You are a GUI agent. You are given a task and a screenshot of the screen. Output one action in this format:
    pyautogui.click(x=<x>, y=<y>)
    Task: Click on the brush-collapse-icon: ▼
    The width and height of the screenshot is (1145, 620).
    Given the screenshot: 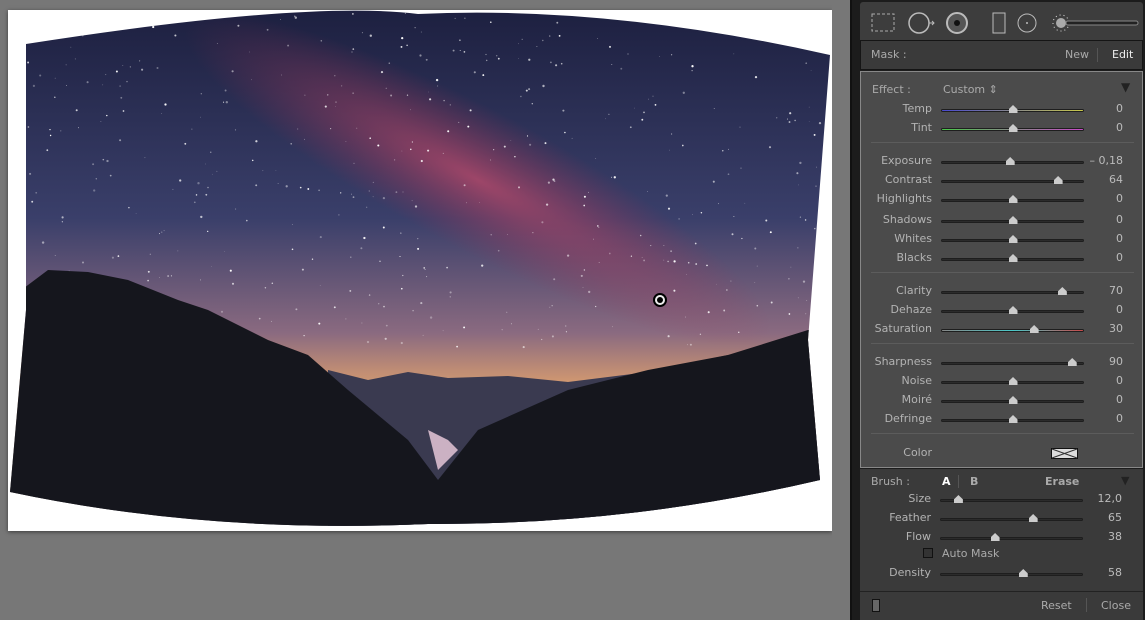 What is the action you would take?
    pyautogui.click(x=1125, y=480)
    